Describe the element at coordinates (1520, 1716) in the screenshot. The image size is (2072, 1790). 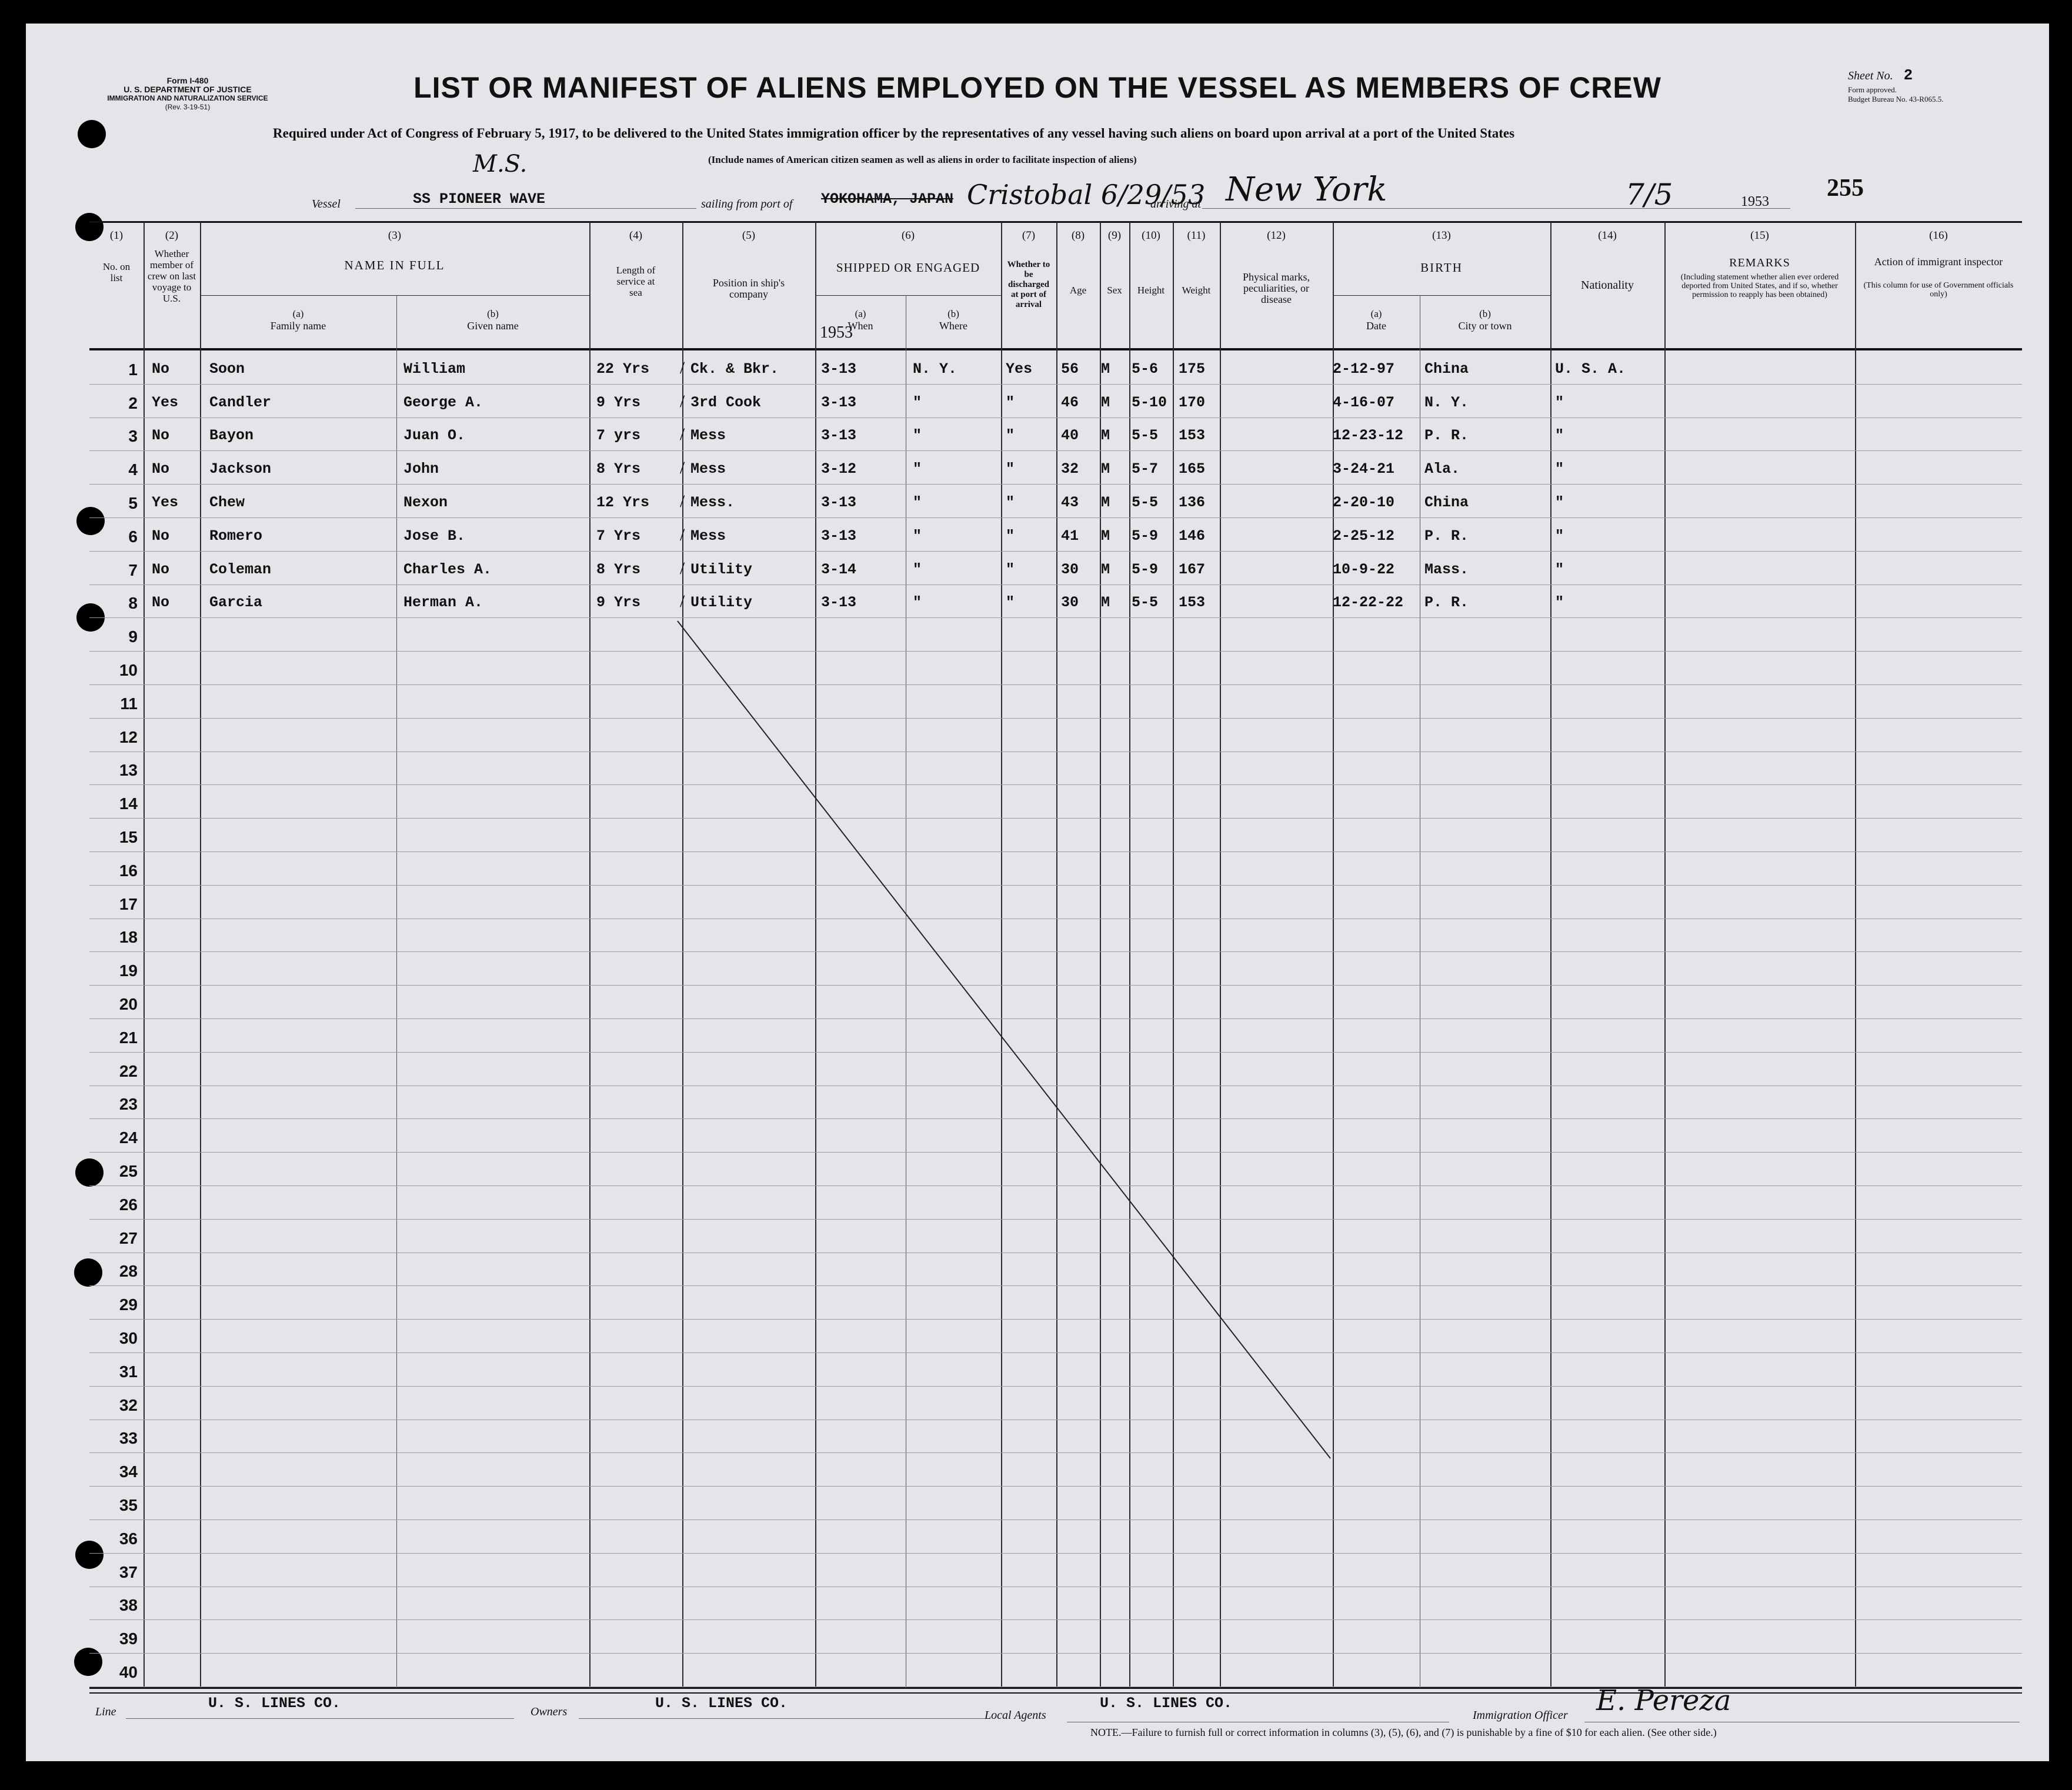
I see `footer-officer-label: Immigration Officer` at that location.